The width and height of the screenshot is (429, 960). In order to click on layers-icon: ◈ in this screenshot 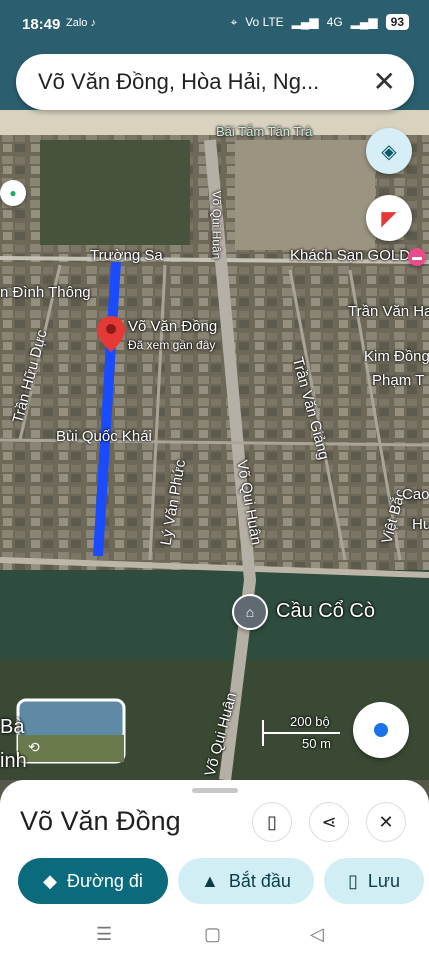, I will do `click(389, 151)`.